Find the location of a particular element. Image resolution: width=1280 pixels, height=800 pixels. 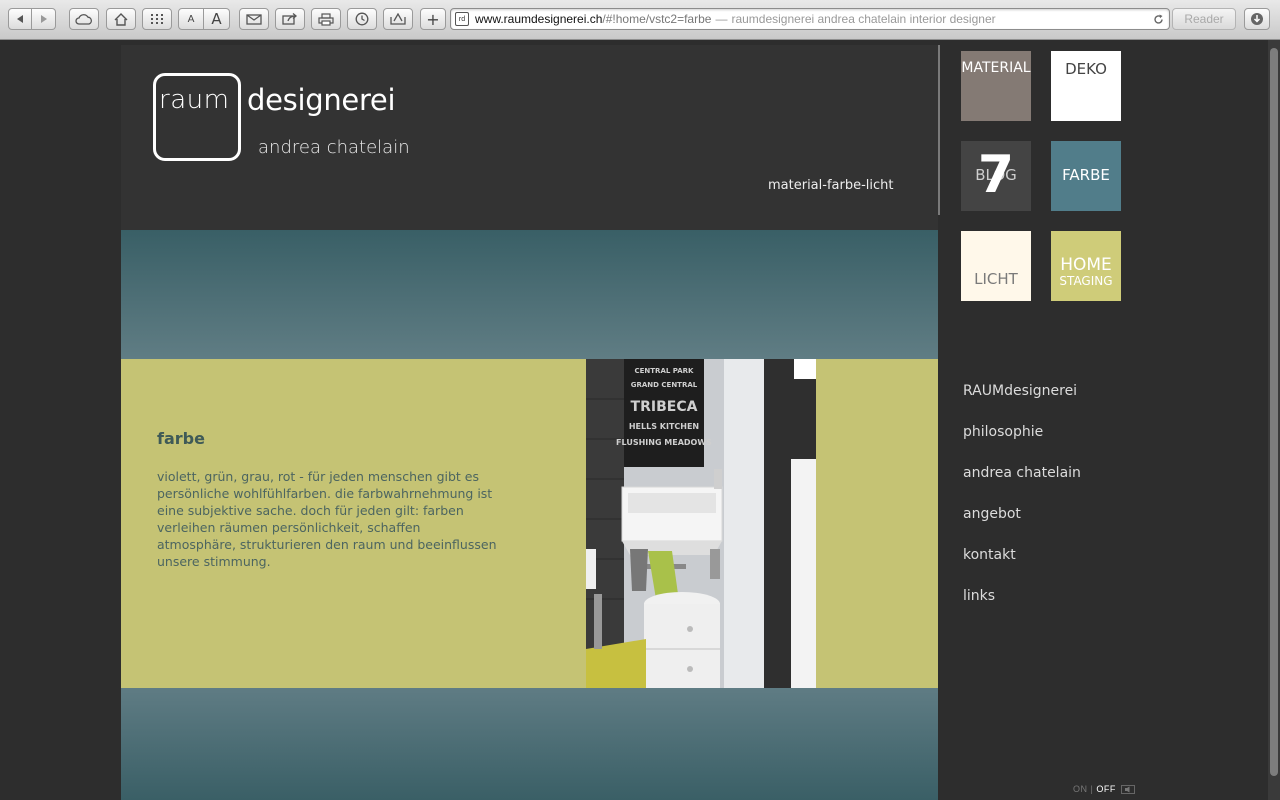

tile-blog: BLOG 7 is located at coordinates (996, 176).